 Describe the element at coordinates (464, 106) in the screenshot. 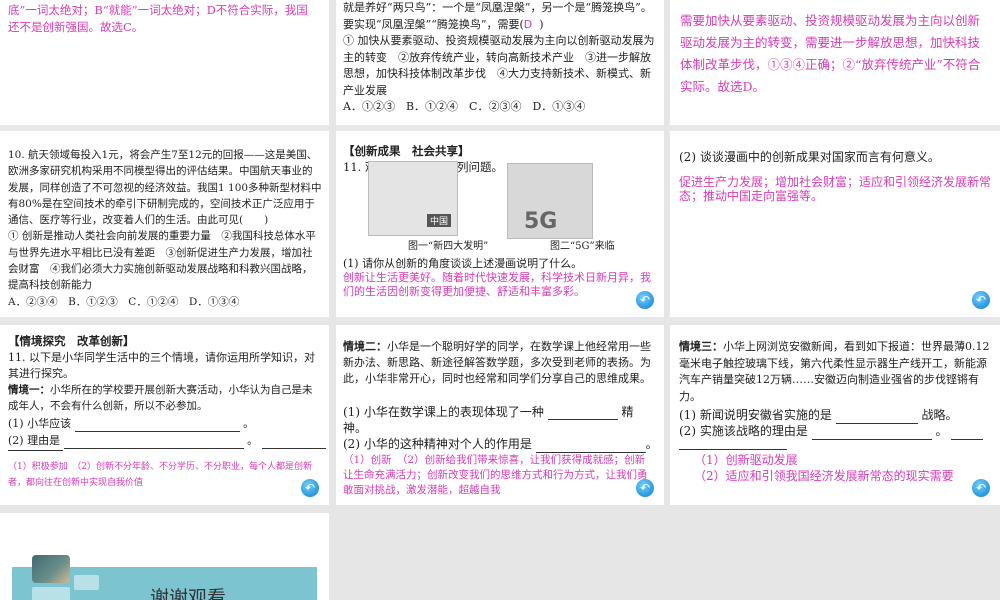

I see `question-options: A．①②③ B．①②④ C．②③④ D．①③④` at that location.